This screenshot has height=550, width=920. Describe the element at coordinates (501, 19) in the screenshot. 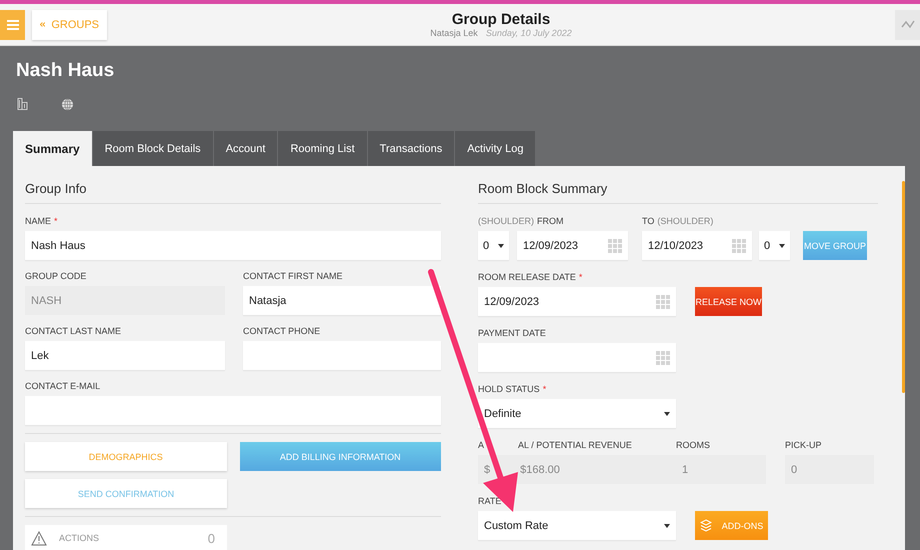

I see `page-title: Group Details` at that location.